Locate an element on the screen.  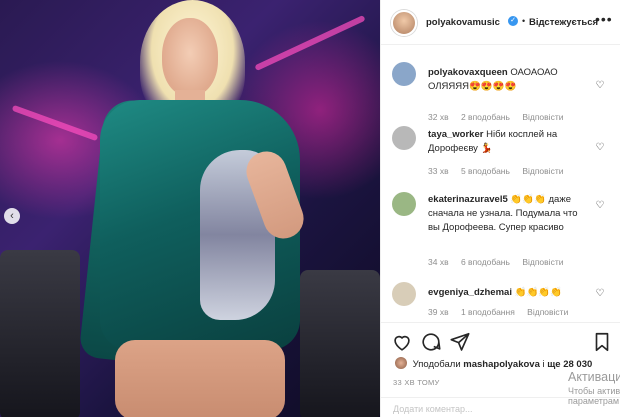
comment-likes: 2 вподобань is located at coordinates (485, 117).